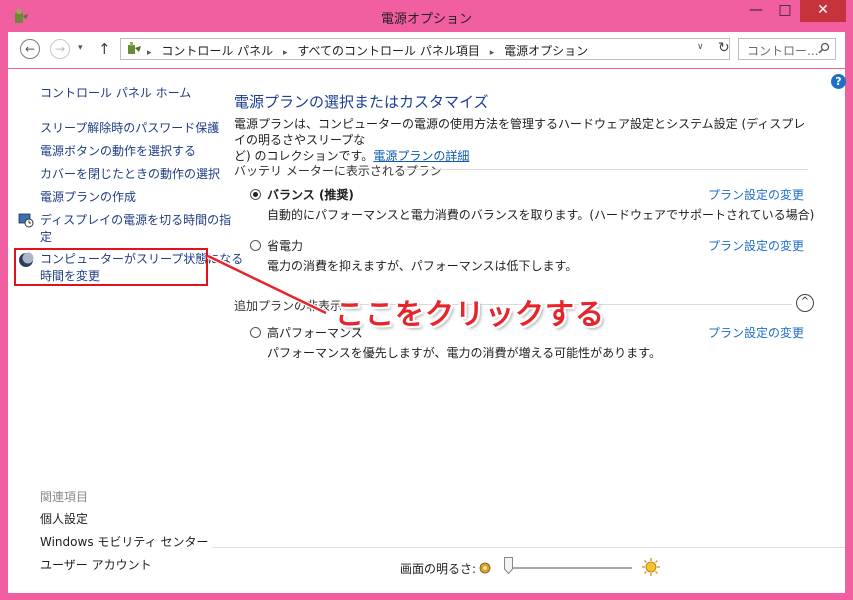 This screenshot has width=853, height=600. I want to click on plan-high-performance-settings-link: プラン設定の変更, so click(756, 332).